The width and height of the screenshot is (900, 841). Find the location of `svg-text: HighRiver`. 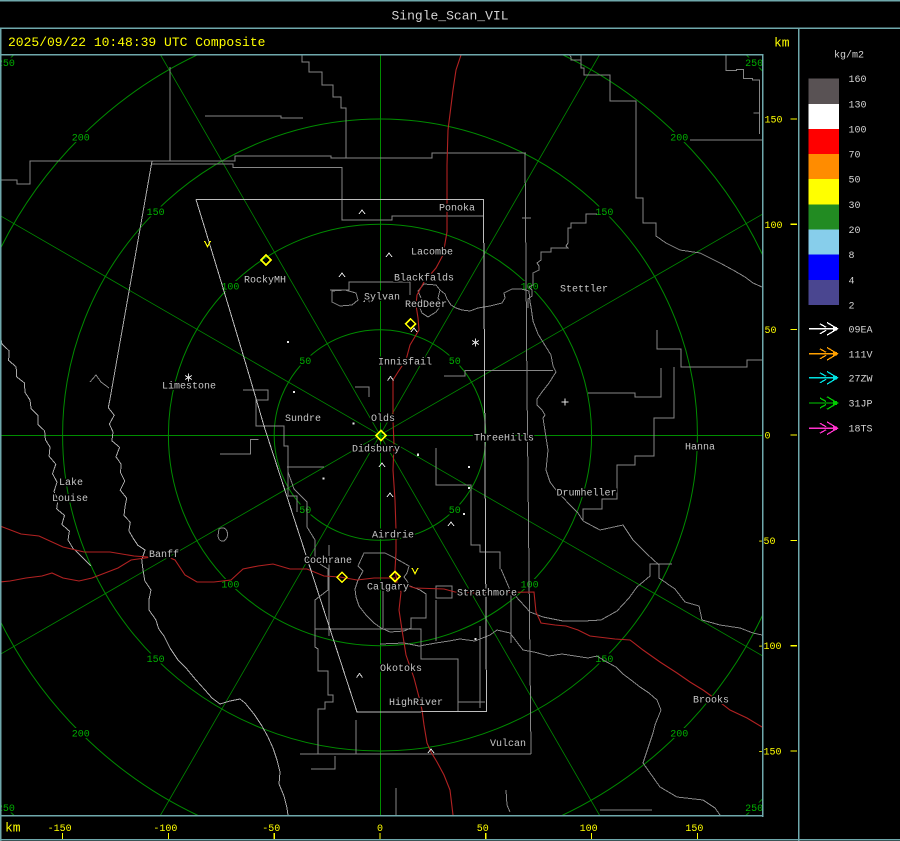

svg-text: HighRiver is located at coordinates (416, 703).